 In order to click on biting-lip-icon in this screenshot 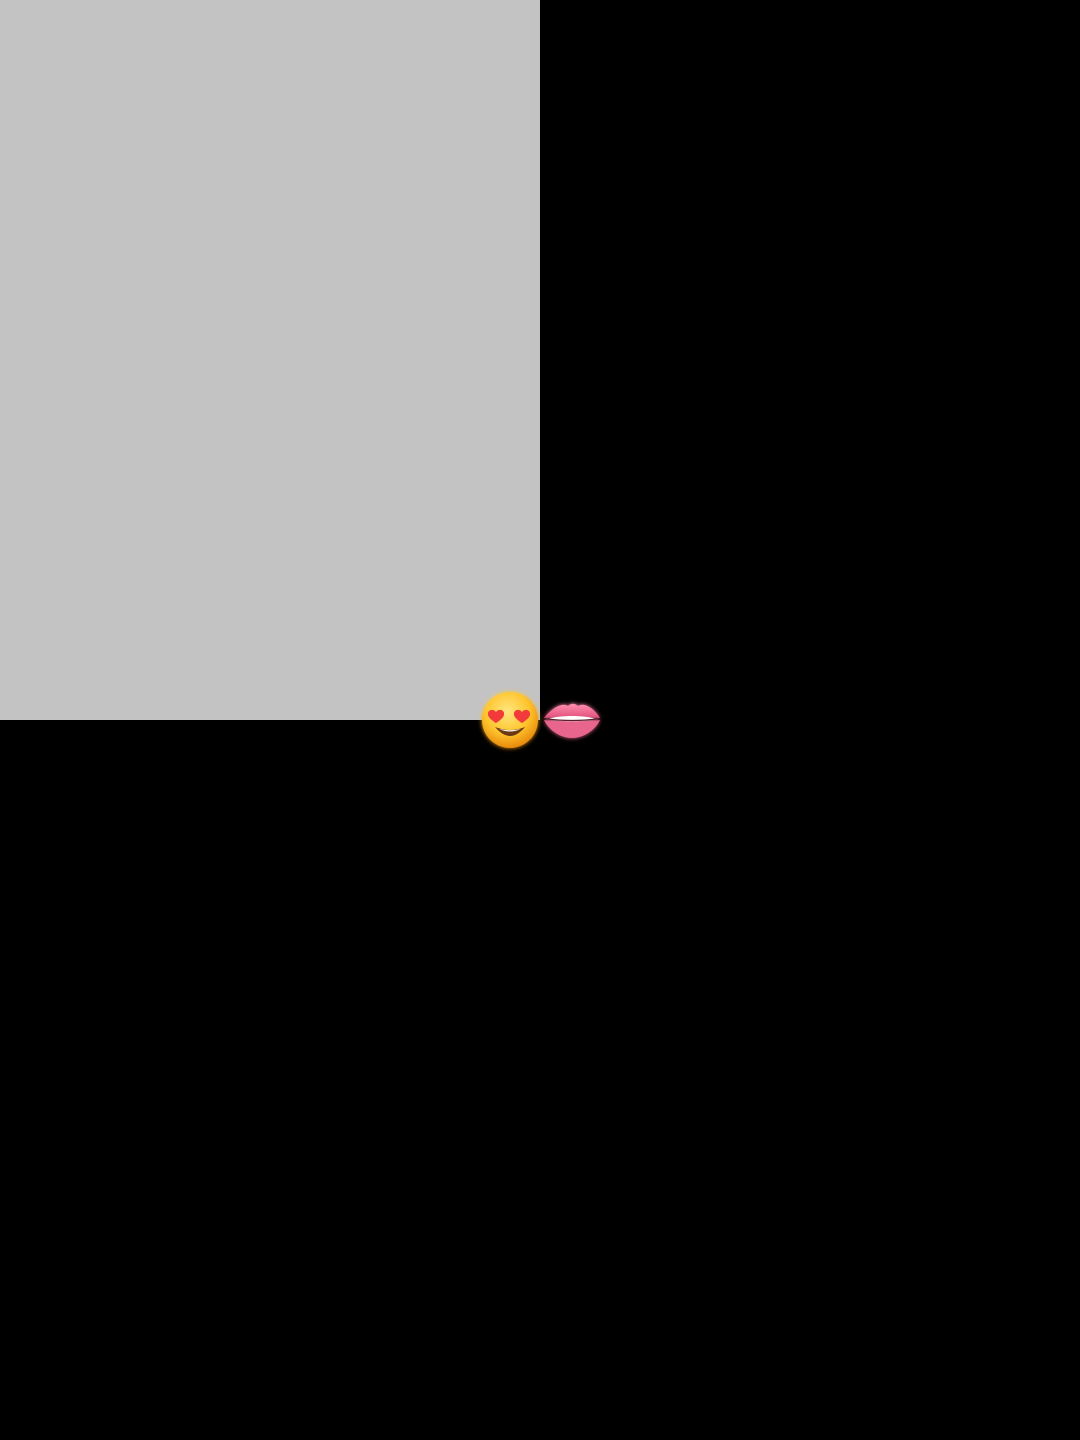, I will do `click(572, 719)`.